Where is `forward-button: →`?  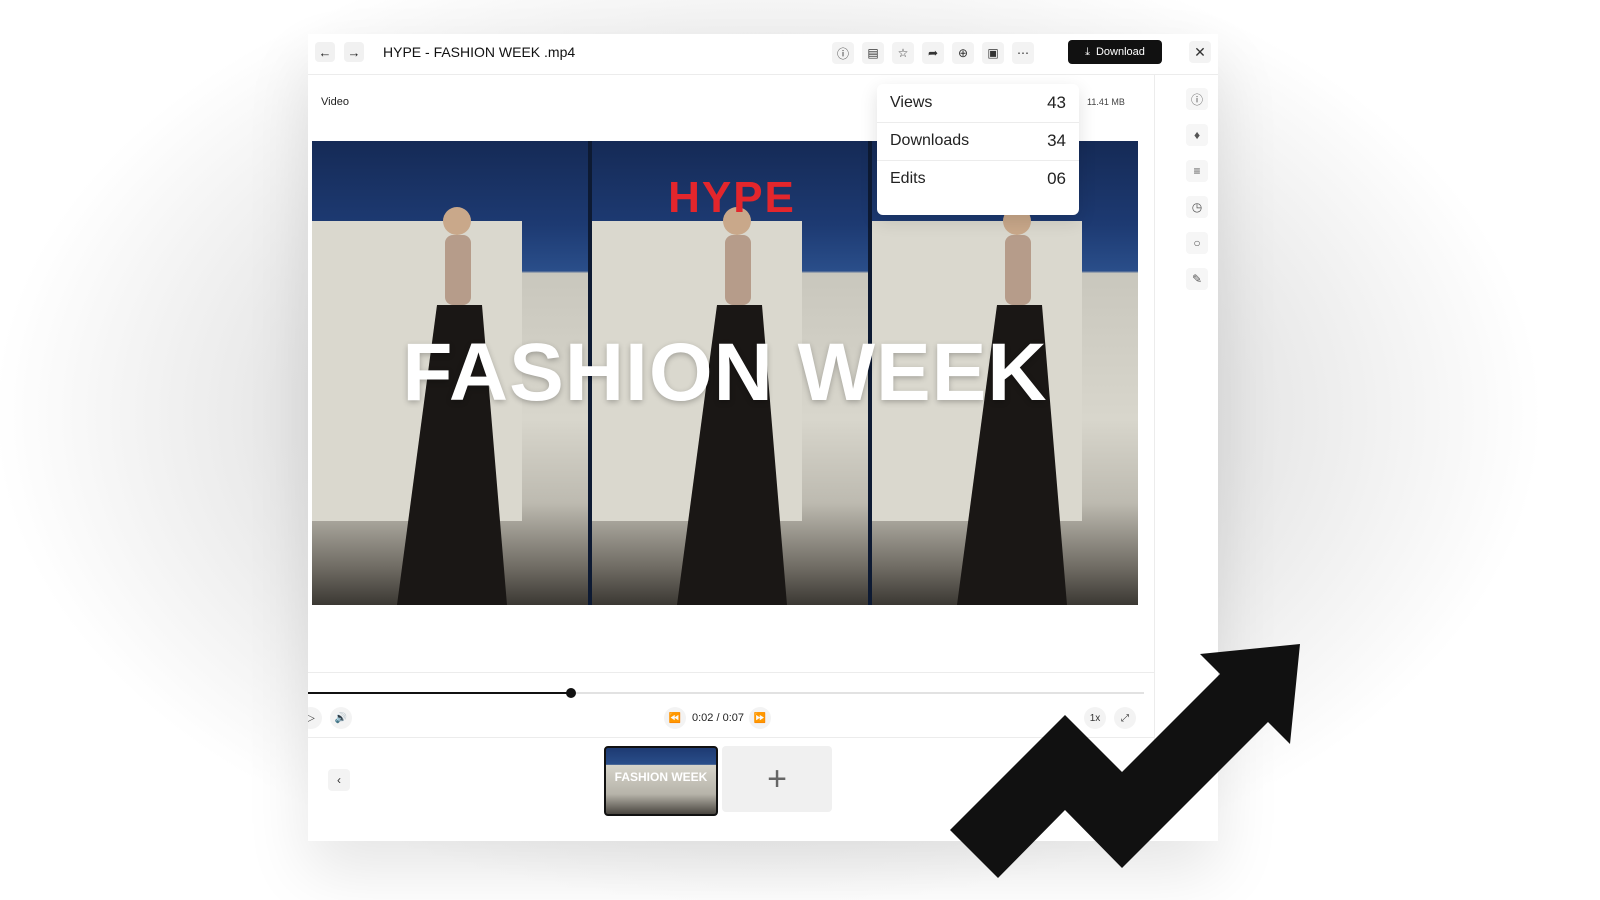 forward-button: → is located at coordinates (354, 52).